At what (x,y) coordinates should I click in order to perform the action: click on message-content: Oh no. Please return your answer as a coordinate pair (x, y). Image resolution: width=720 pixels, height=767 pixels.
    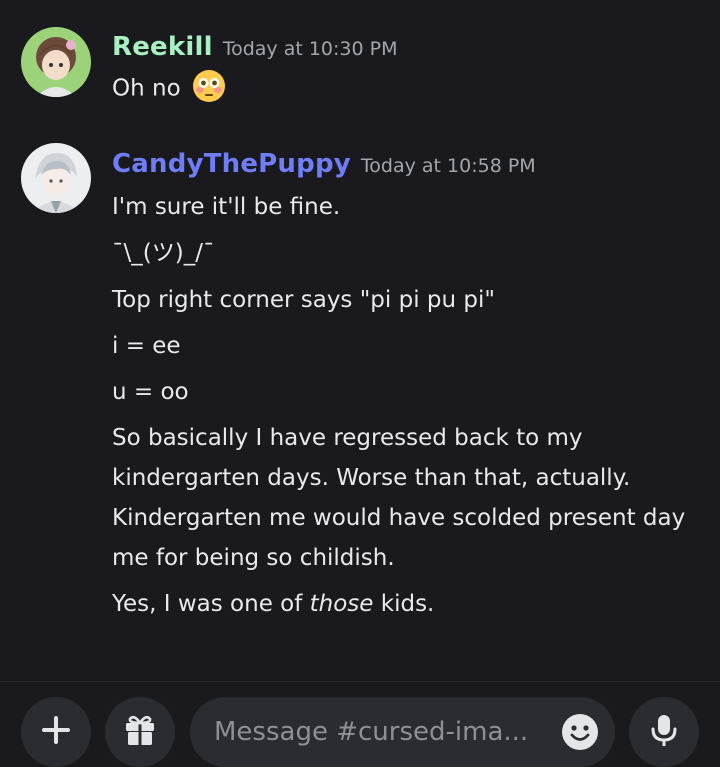
    Looking at the image, I should click on (169, 87).